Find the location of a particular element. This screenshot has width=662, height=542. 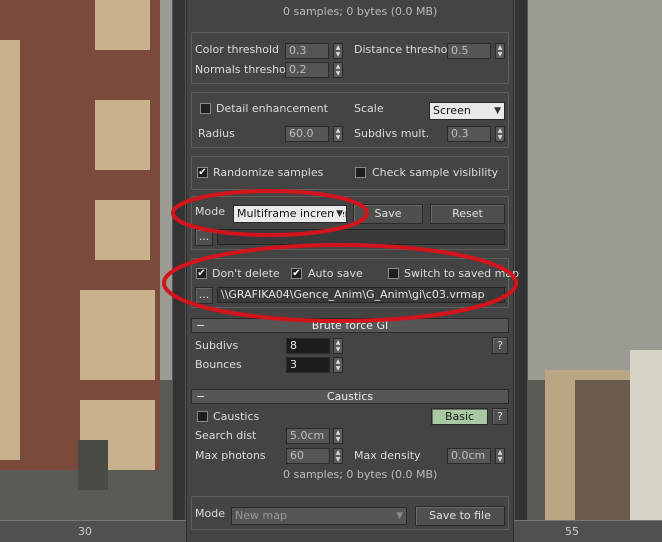

building-right-windows is located at coordinates (605, 450).